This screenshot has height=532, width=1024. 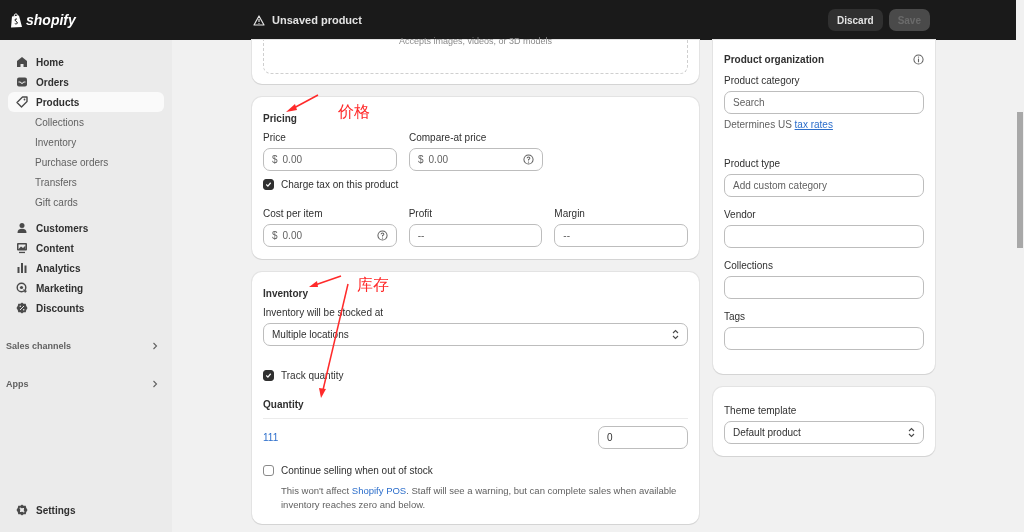 I want to click on field-label: Product type, so click(x=753, y=163).